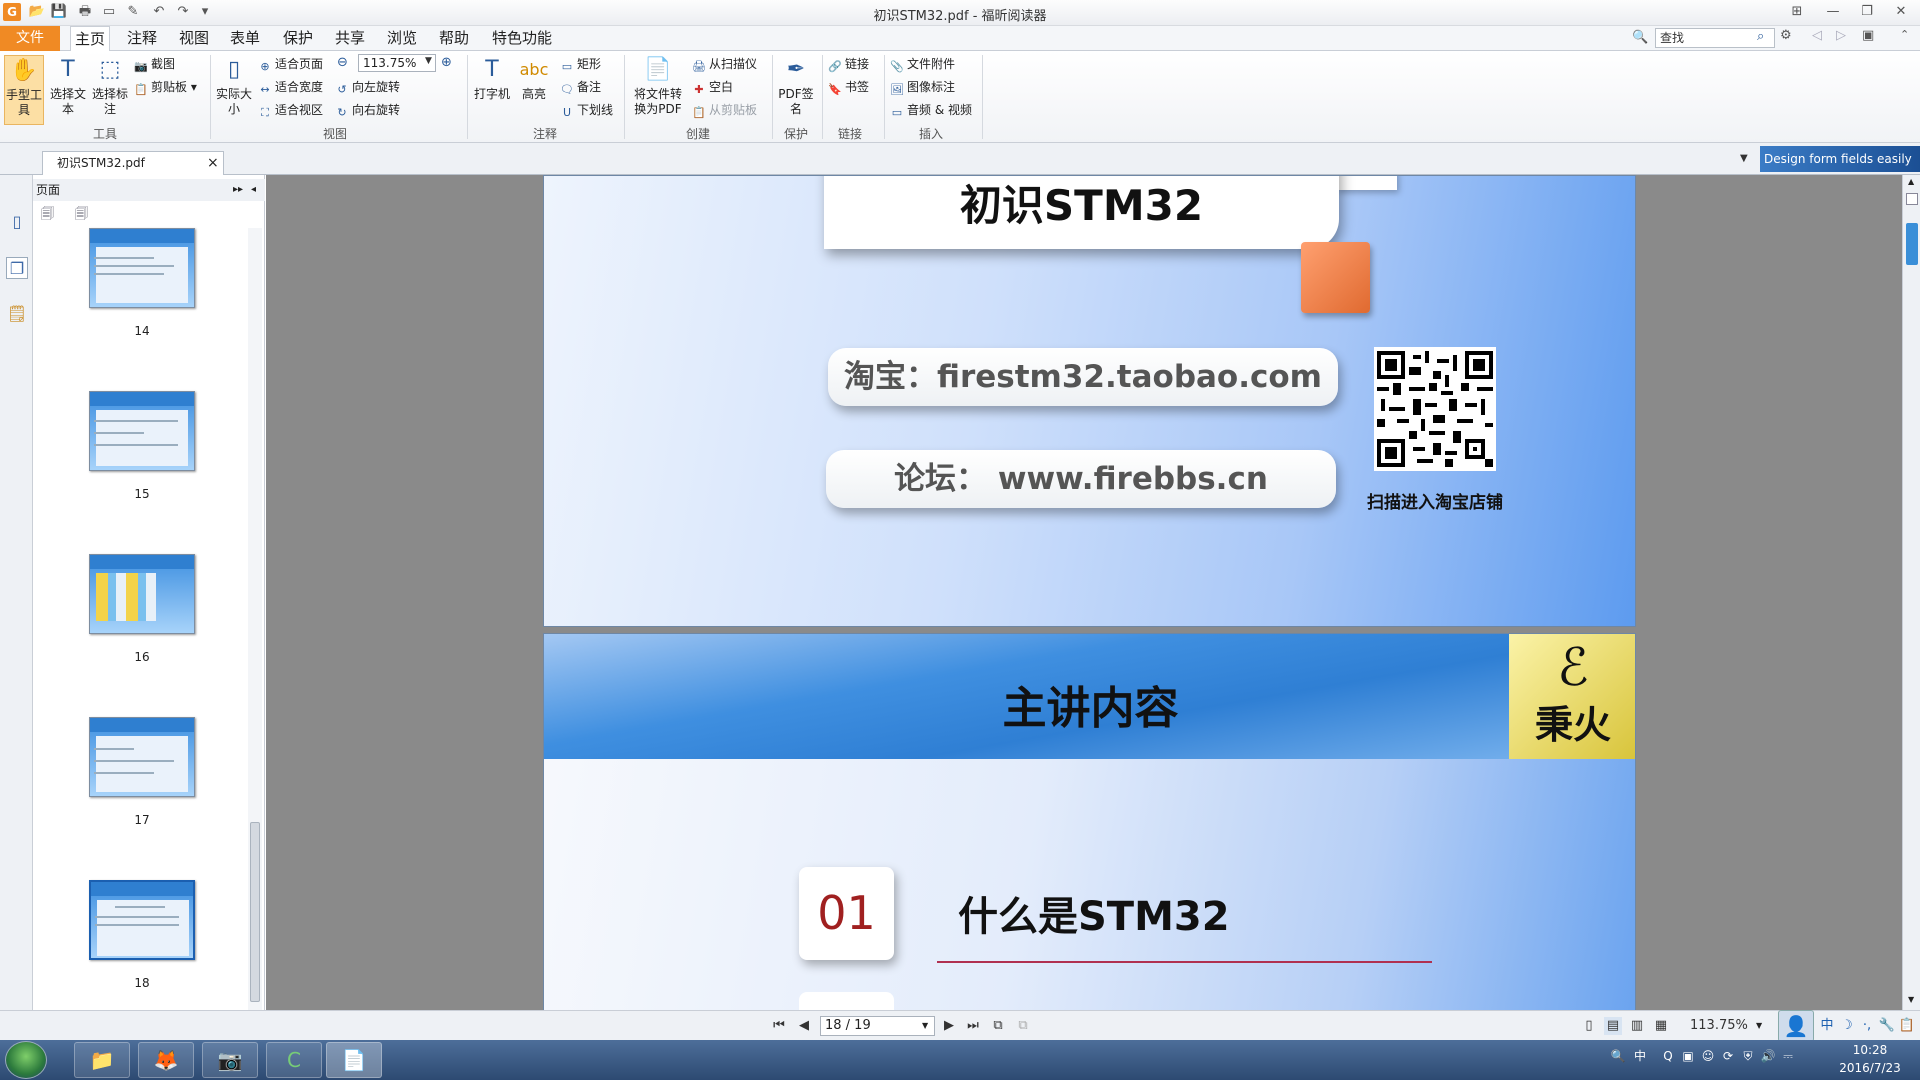  I want to click on volume-tray-icon: 🔊, so click(1768, 1056).